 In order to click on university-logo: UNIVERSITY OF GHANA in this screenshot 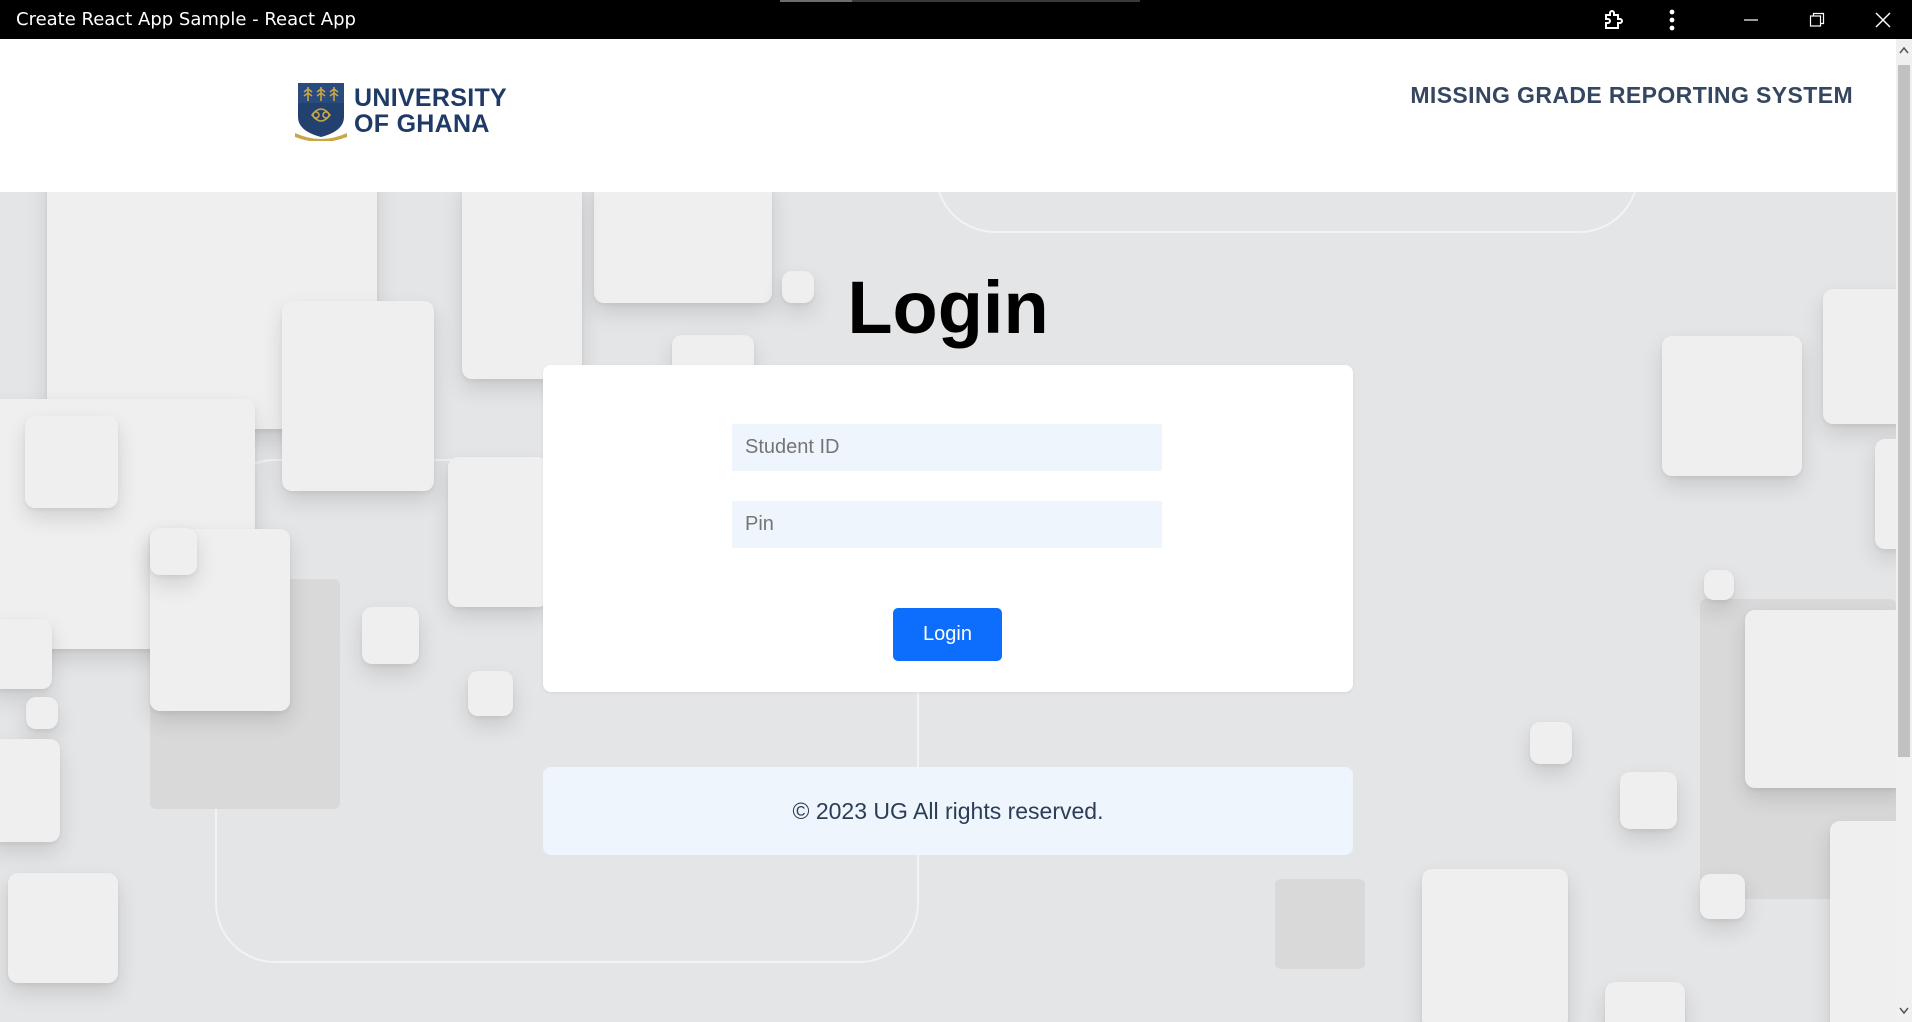, I will do `click(400, 111)`.